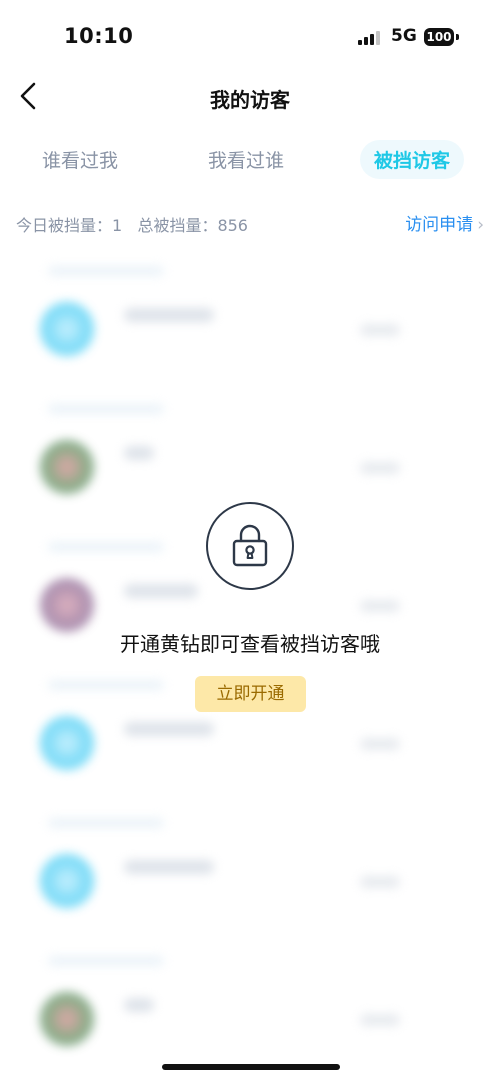  I want to click on access-request-link: 访问申请 ›, so click(444, 222).